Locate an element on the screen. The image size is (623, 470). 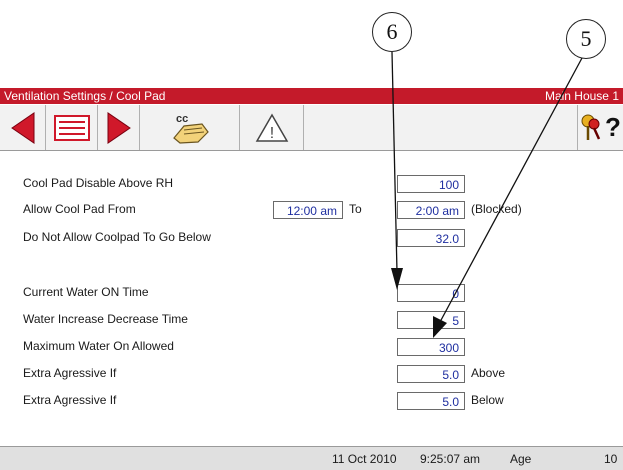
allow-from-time-field: 12:00 am is located at coordinates (308, 210).